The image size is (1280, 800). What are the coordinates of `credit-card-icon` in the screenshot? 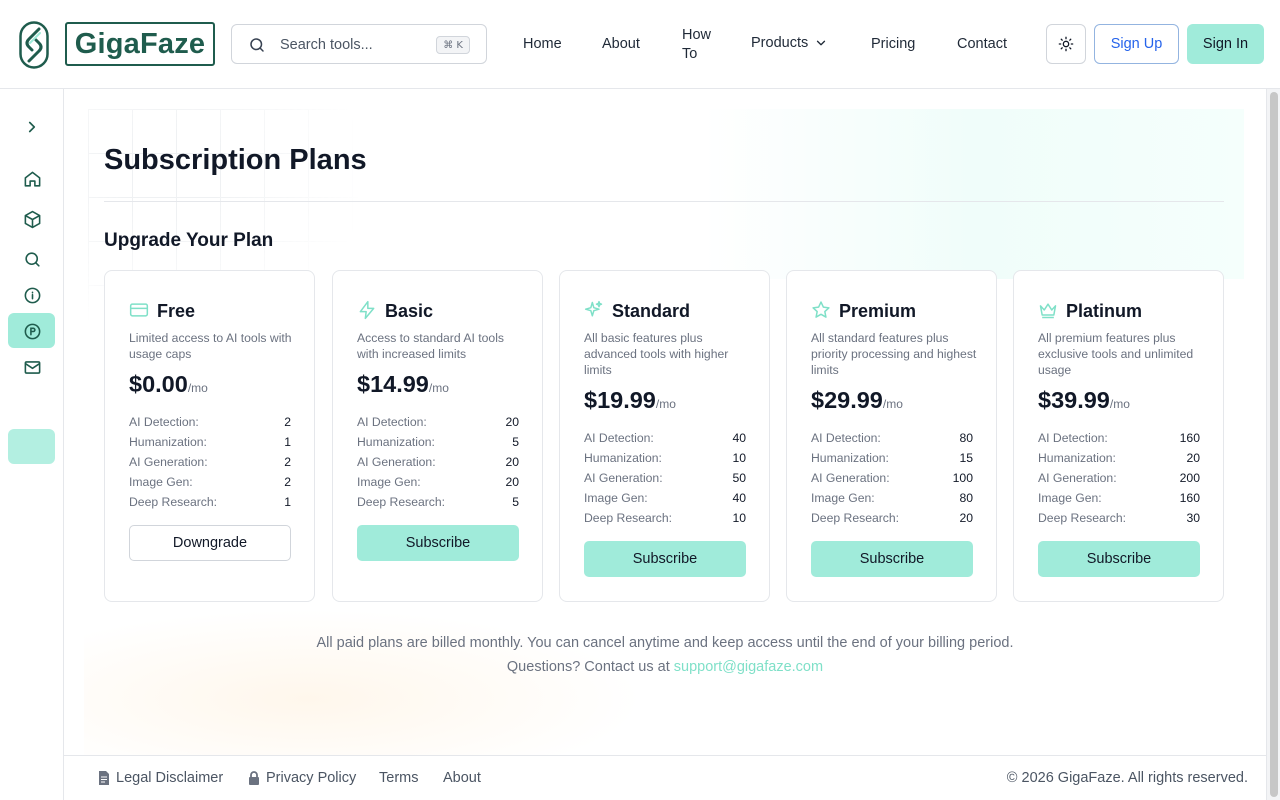 It's located at (139, 310).